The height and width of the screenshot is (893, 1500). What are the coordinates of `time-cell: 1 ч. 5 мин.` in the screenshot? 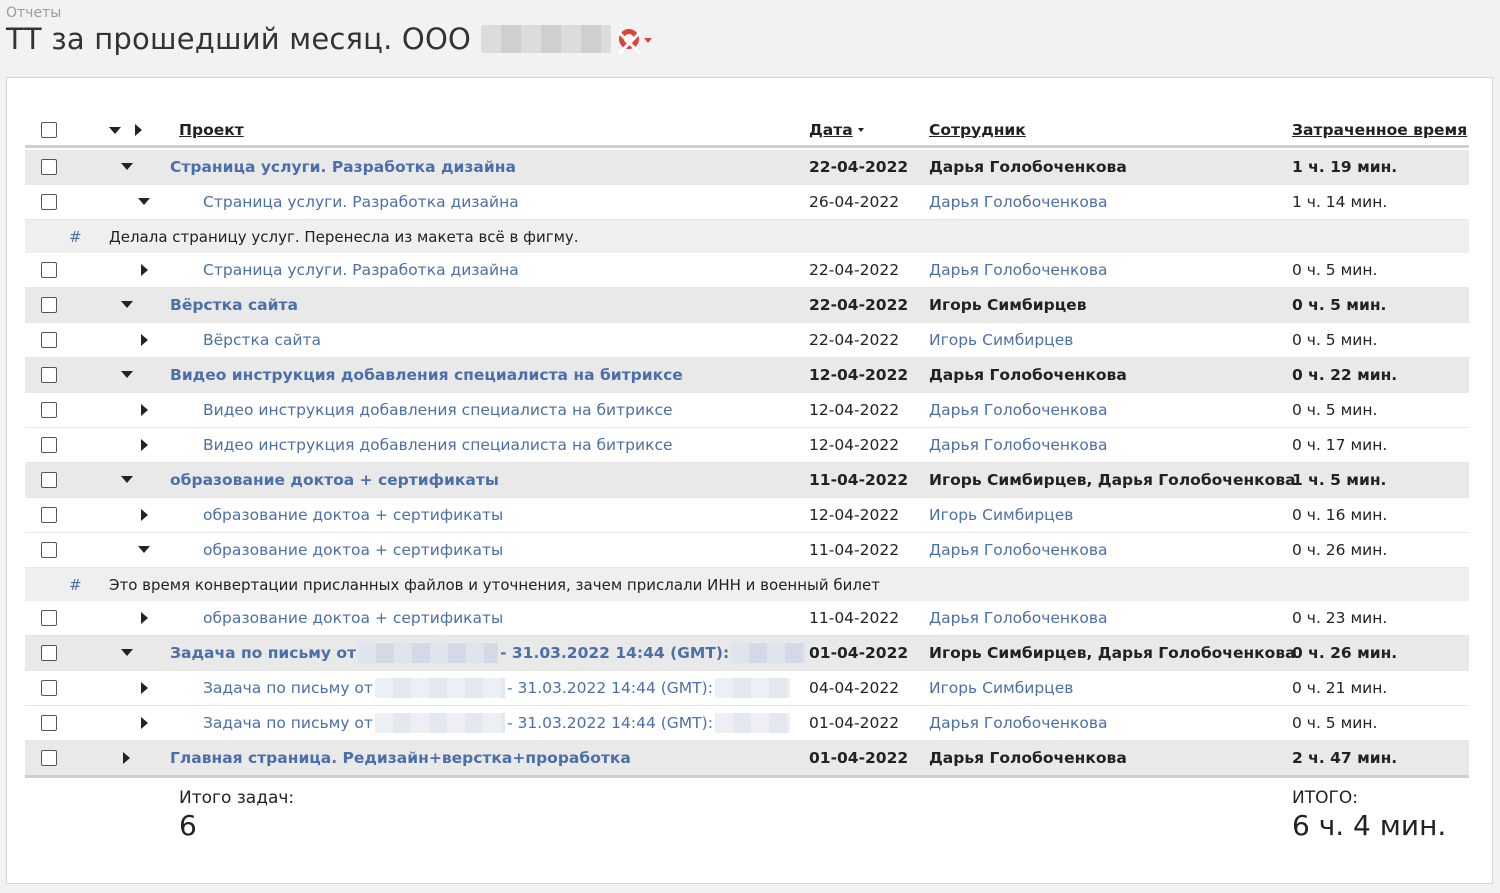 It's located at (1339, 480).